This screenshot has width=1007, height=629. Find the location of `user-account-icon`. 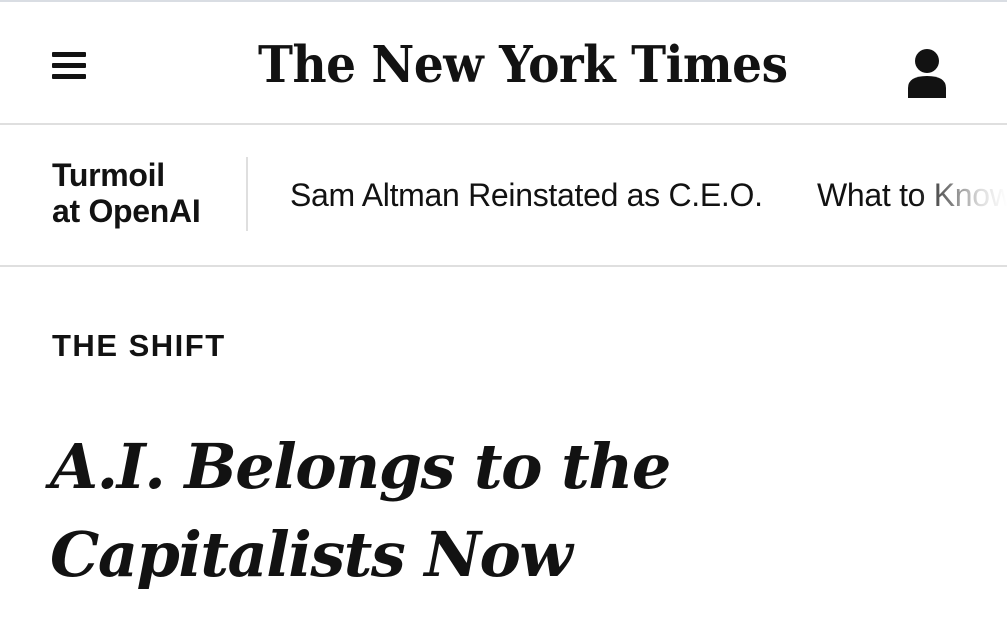

user-account-icon is located at coordinates (927, 74).